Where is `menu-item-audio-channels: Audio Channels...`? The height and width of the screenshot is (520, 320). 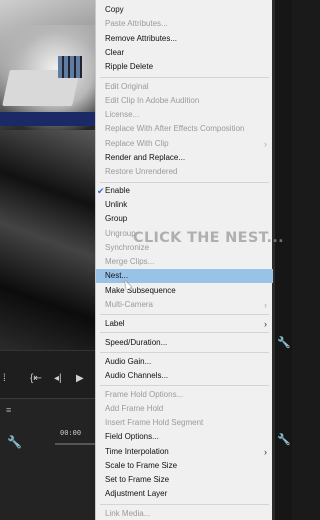 menu-item-audio-channels: Audio Channels... is located at coordinates (184, 376).